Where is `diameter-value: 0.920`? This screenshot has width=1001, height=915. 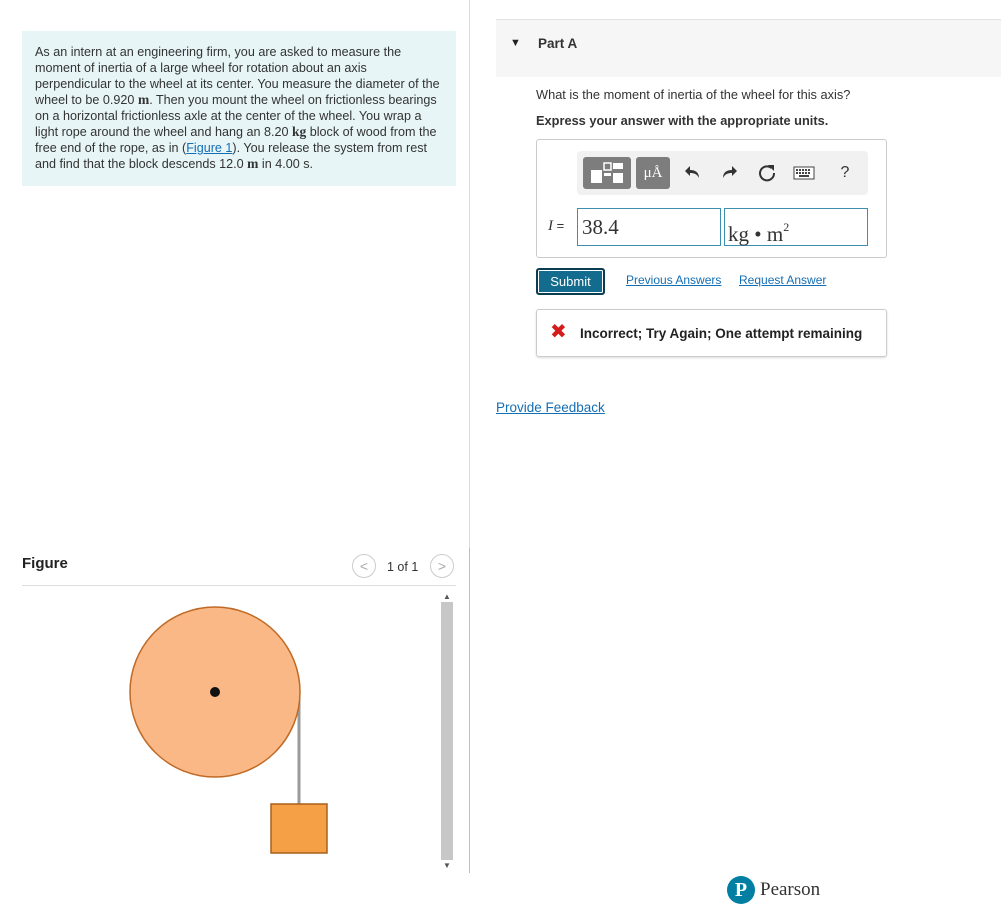 diameter-value: 0.920 is located at coordinates (118, 100).